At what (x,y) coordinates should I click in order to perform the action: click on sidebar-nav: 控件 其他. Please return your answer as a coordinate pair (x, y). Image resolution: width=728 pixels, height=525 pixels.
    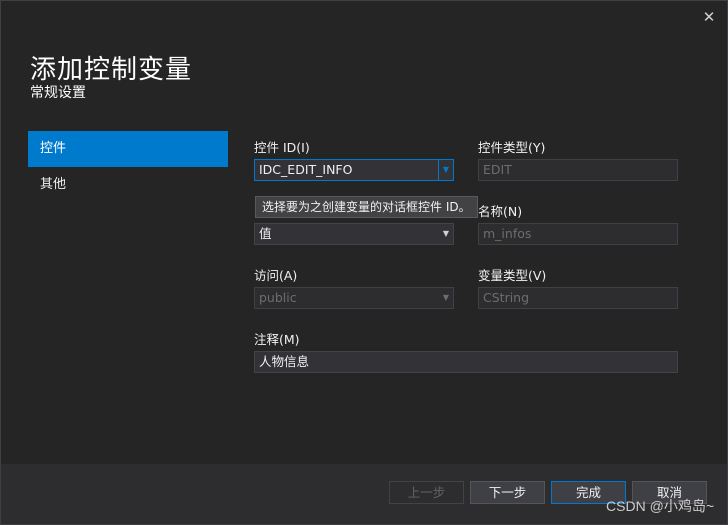
    Looking at the image, I should click on (128, 167).